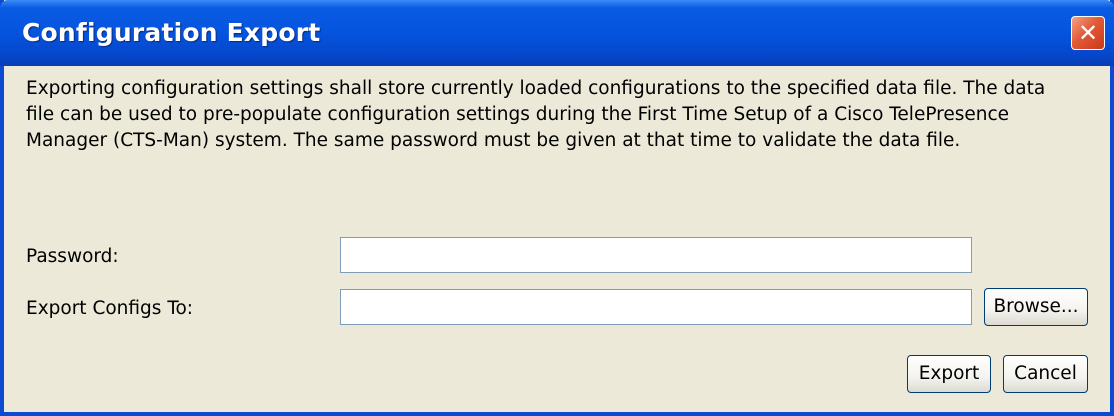 This screenshot has width=1114, height=416. Describe the element at coordinates (656, 307) in the screenshot. I see `export-path-field` at that location.